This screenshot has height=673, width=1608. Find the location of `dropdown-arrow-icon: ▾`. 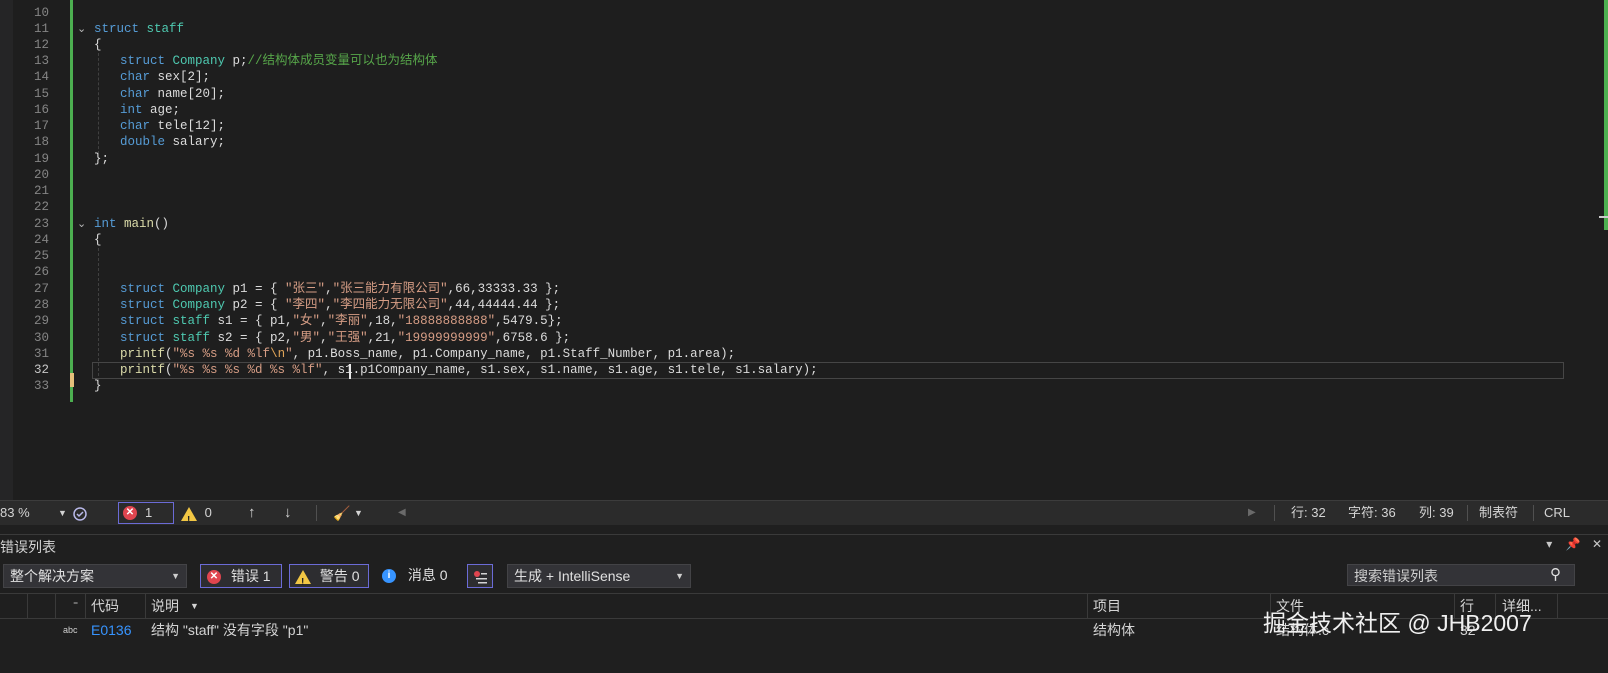

dropdown-arrow-icon: ▾ is located at coordinates (1549, 544).